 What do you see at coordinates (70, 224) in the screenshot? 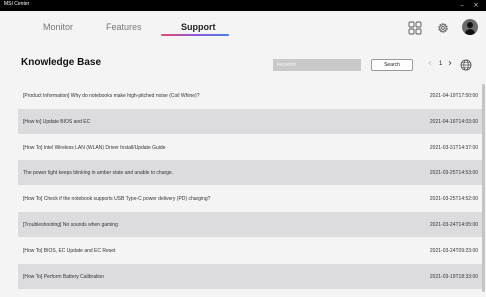
I see `article-title: [Troubleshooting] No sounds when gaming` at bounding box center [70, 224].